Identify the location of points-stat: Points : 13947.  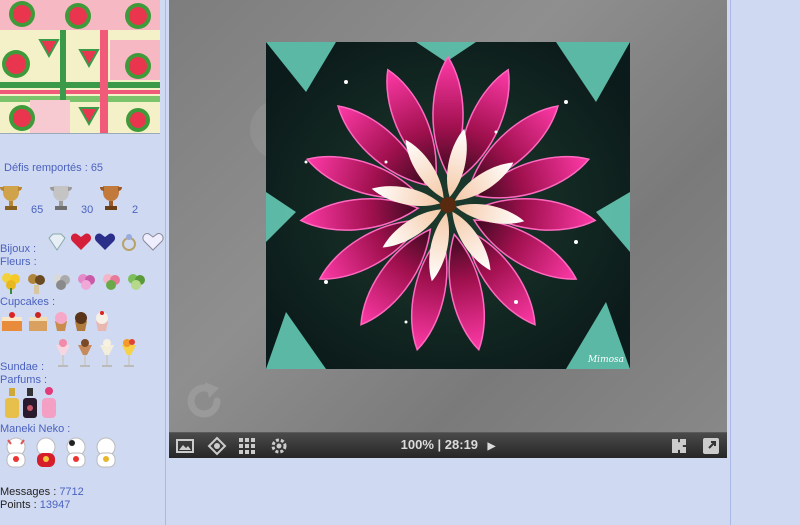
(35, 505).